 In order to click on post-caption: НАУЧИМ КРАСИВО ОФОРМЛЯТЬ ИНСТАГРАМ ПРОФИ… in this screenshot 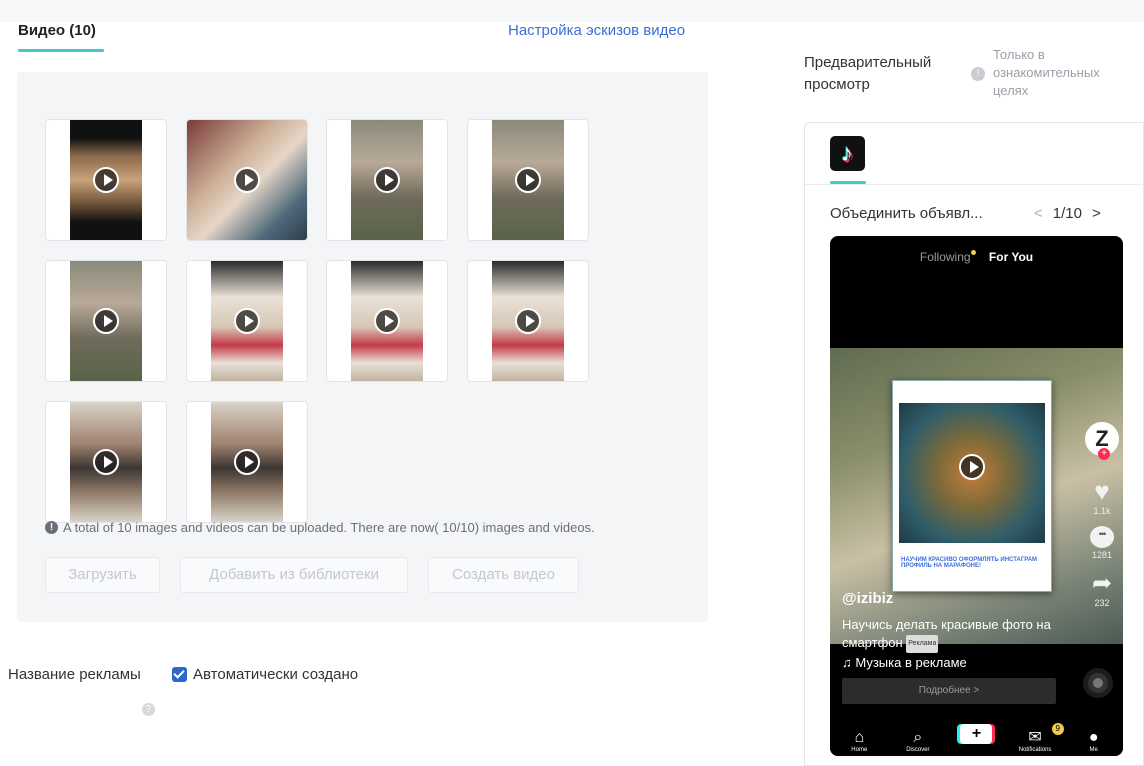, I will do `click(969, 563)`.